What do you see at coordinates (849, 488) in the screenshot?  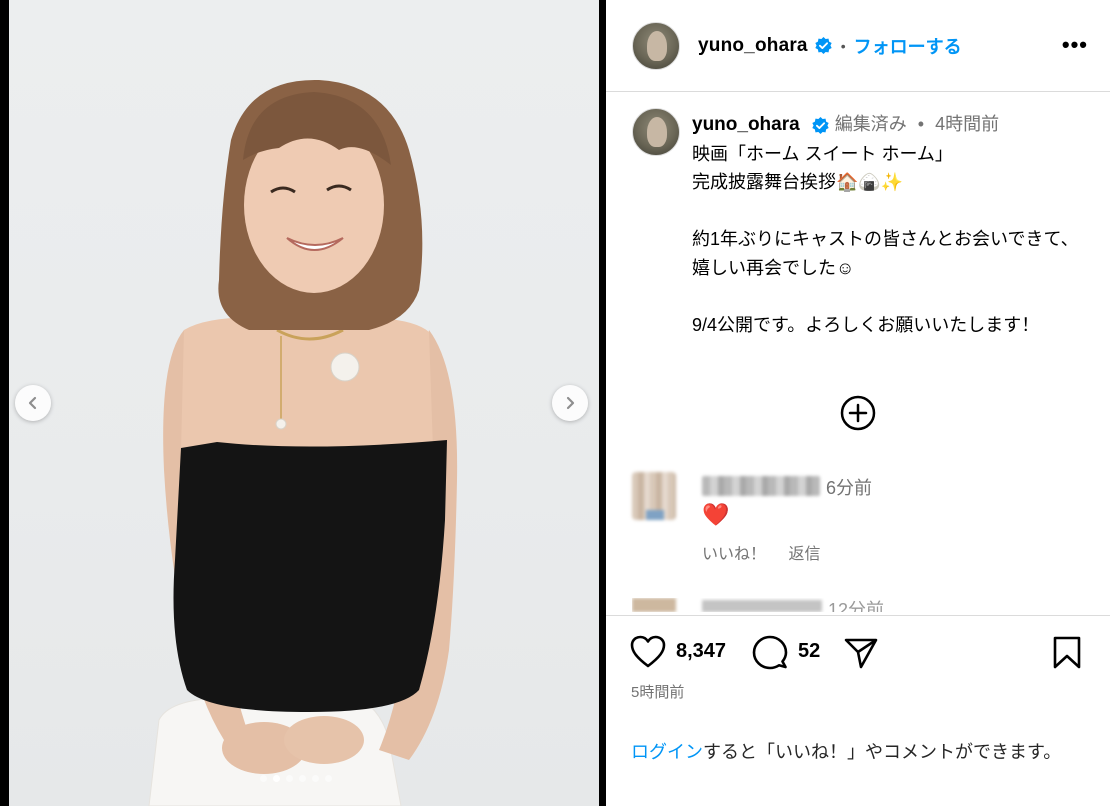 I see `comment-time: 6分前` at bounding box center [849, 488].